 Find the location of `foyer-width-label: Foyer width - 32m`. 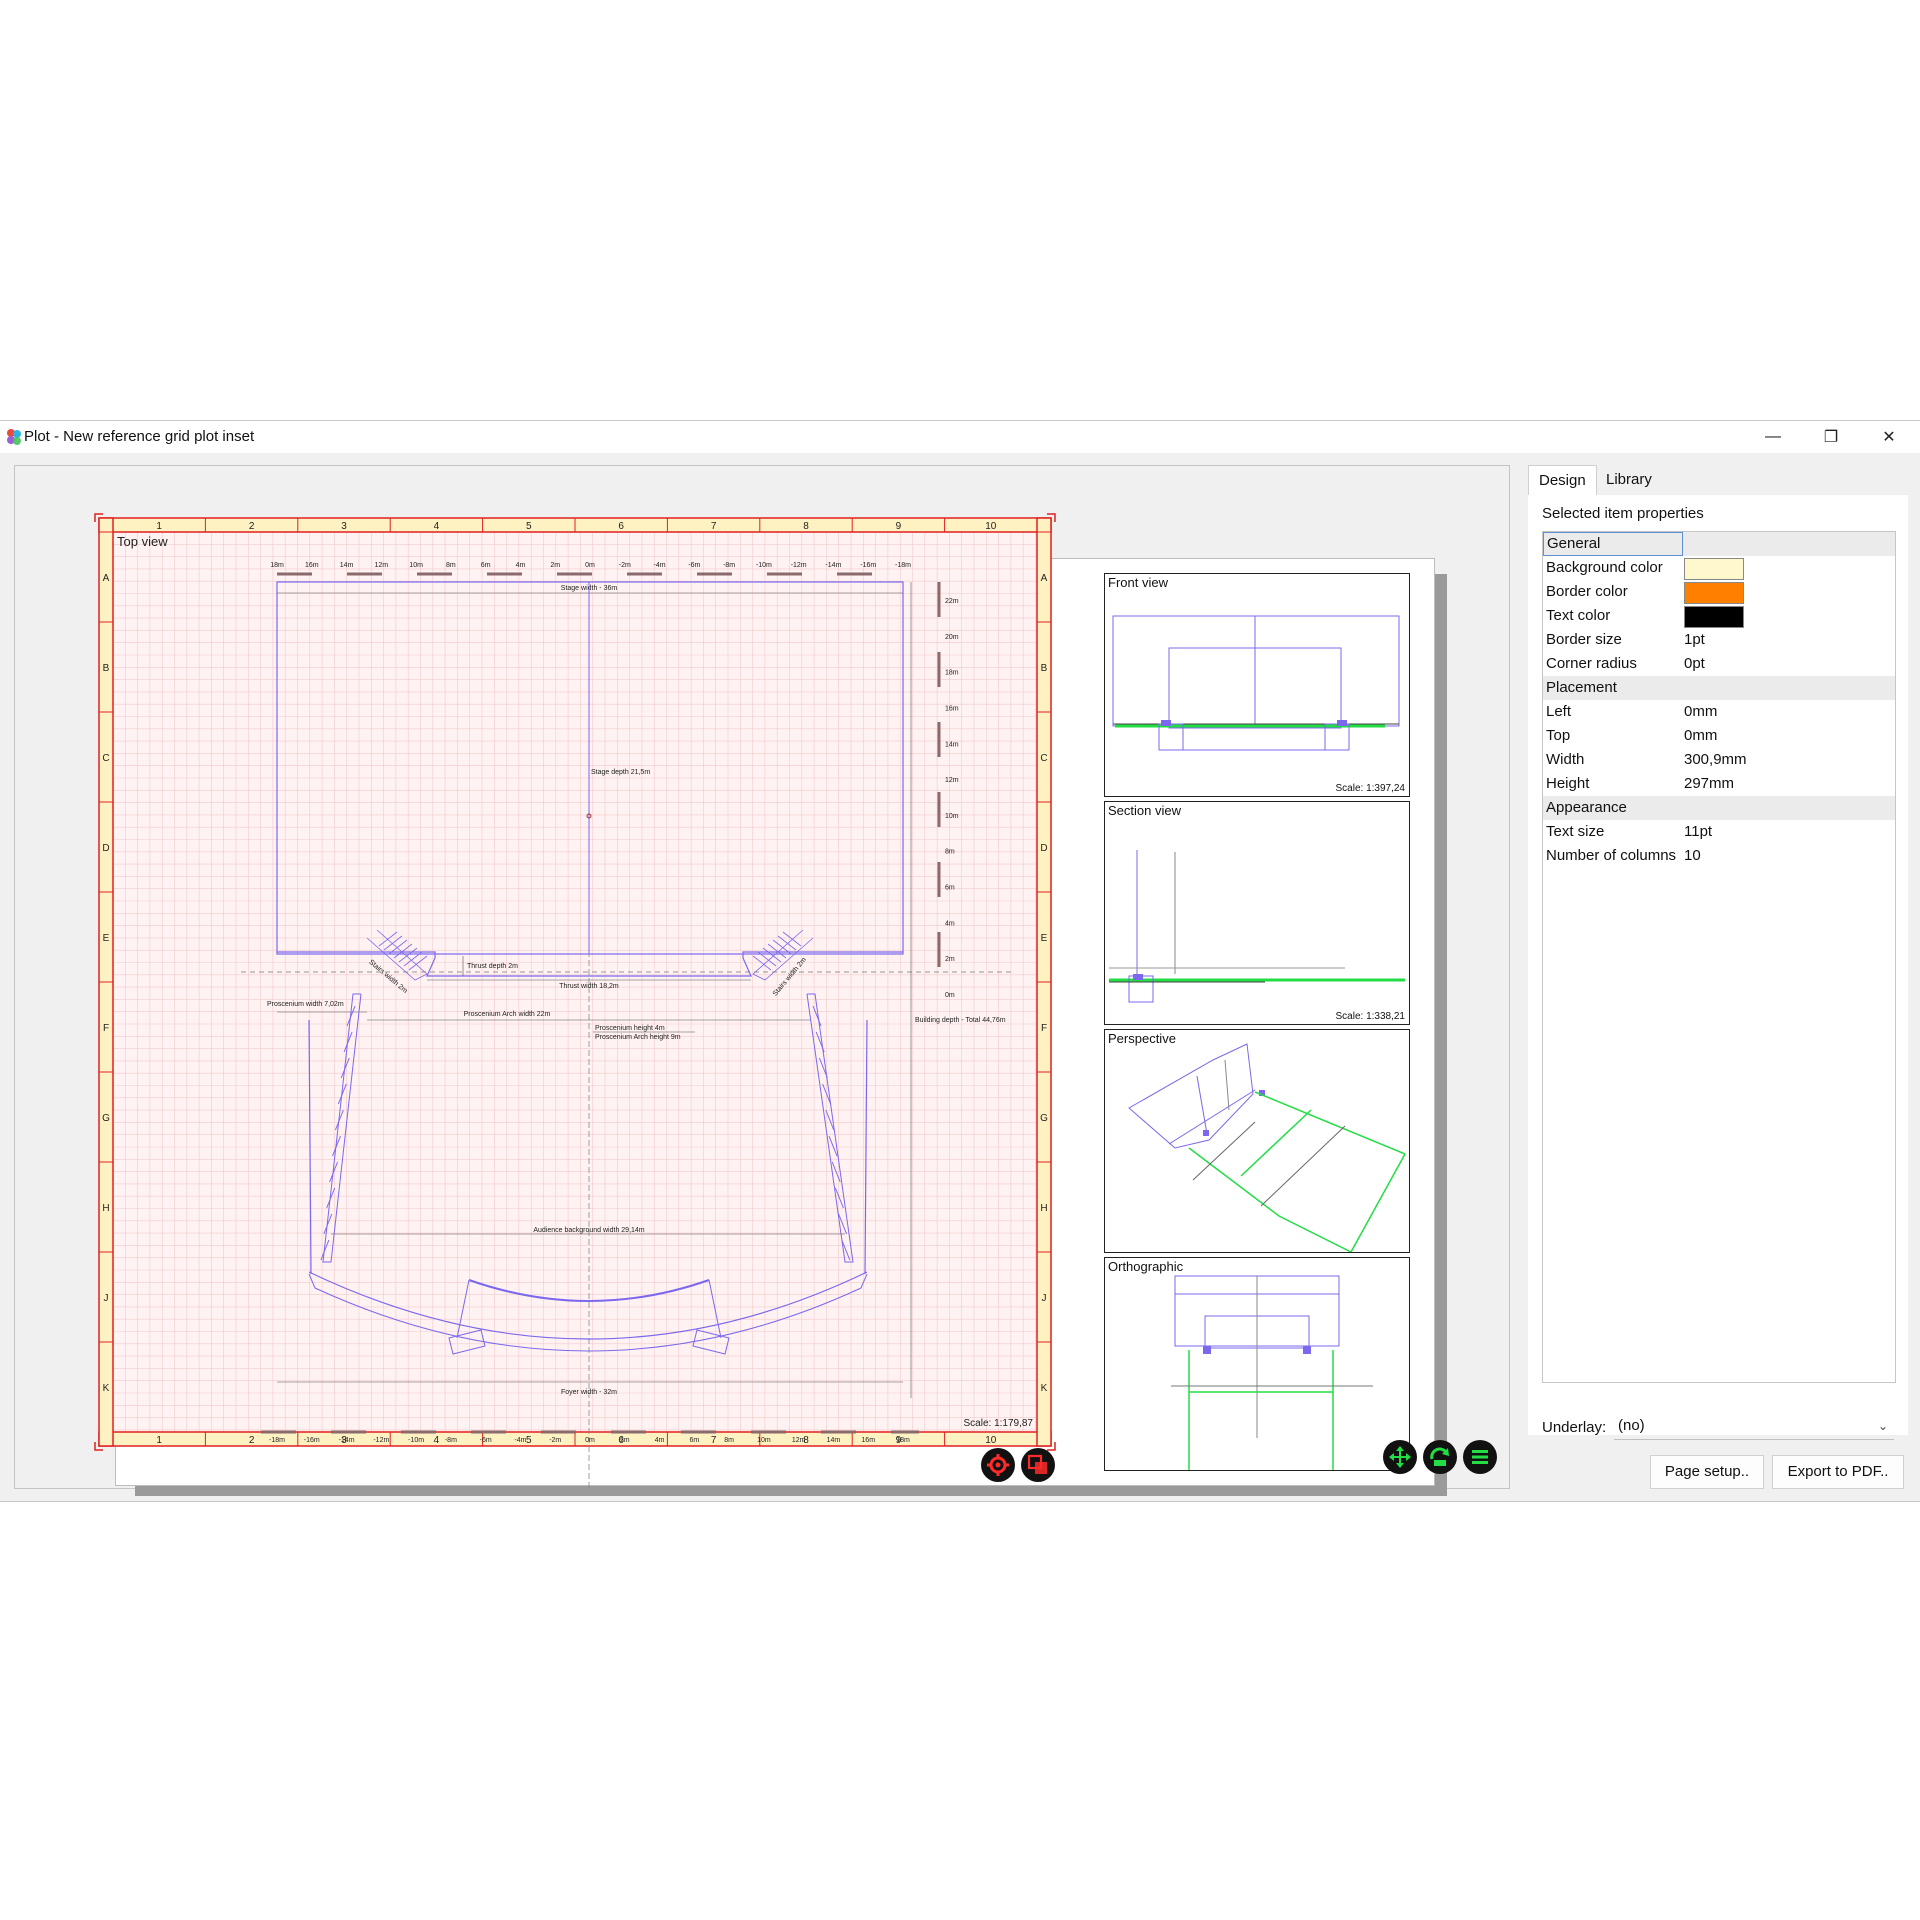

foyer-width-label: Foyer width - 32m is located at coordinates (589, 1392).